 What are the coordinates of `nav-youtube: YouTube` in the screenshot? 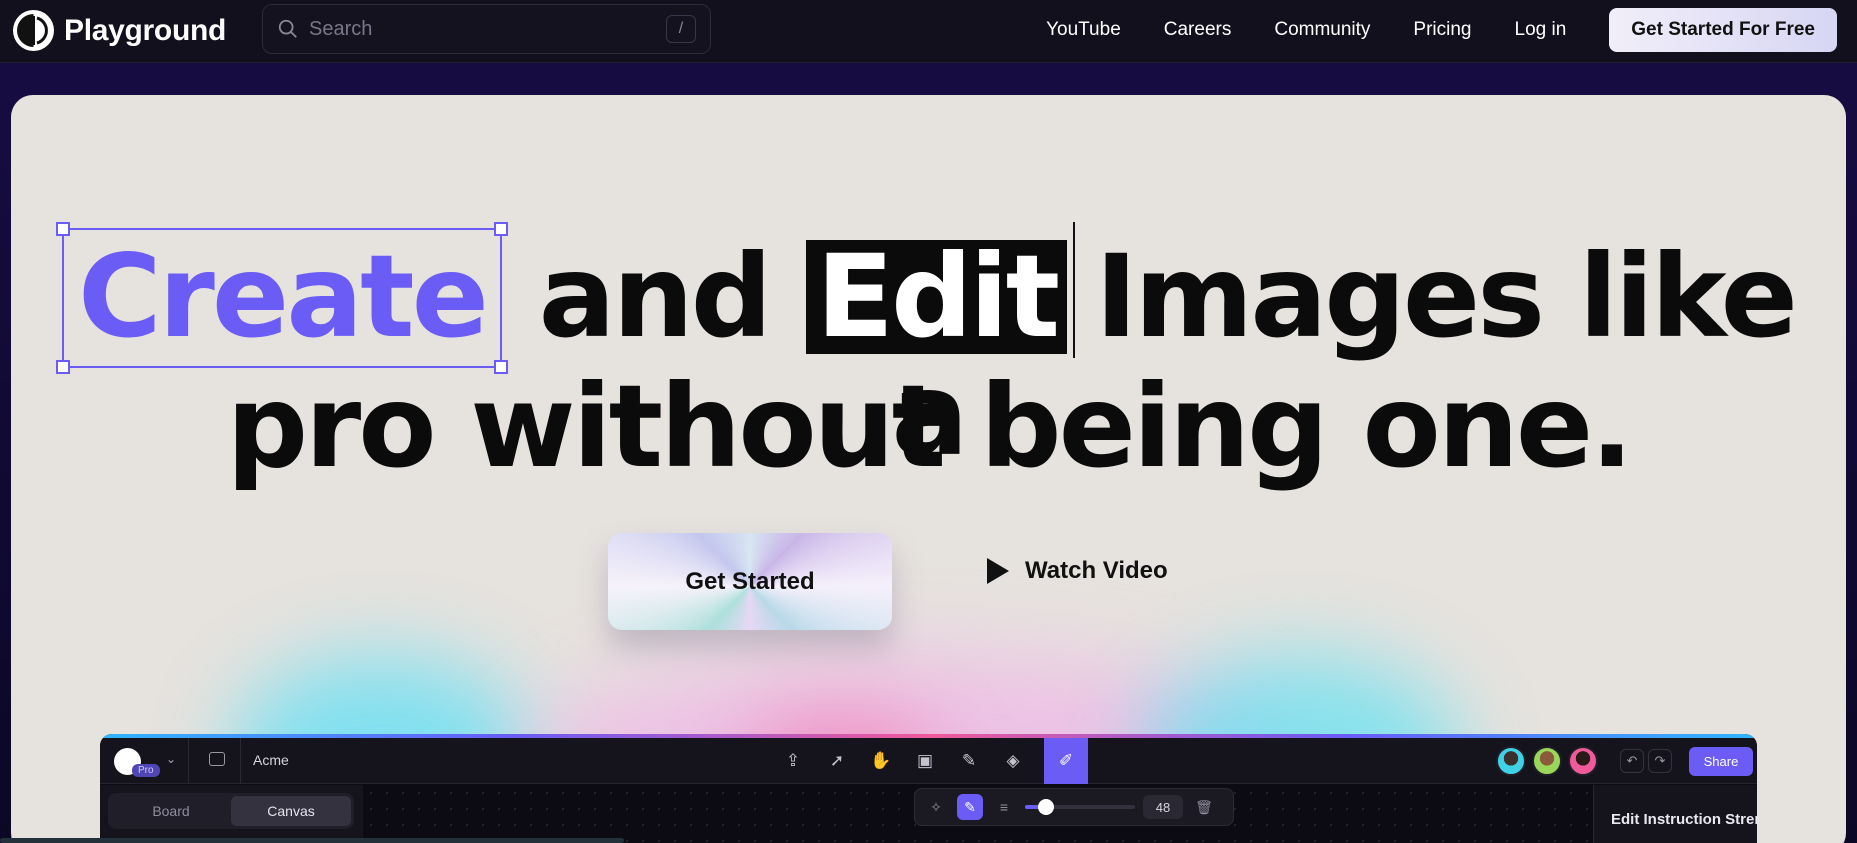 It's located at (1083, 30).